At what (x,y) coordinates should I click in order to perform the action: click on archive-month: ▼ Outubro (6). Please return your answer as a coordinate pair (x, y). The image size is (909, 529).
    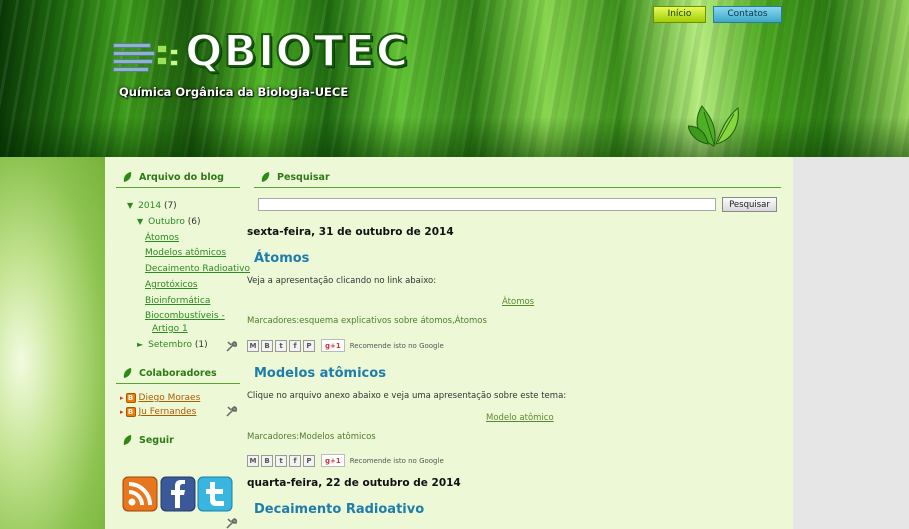
    Looking at the image, I should click on (169, 222).